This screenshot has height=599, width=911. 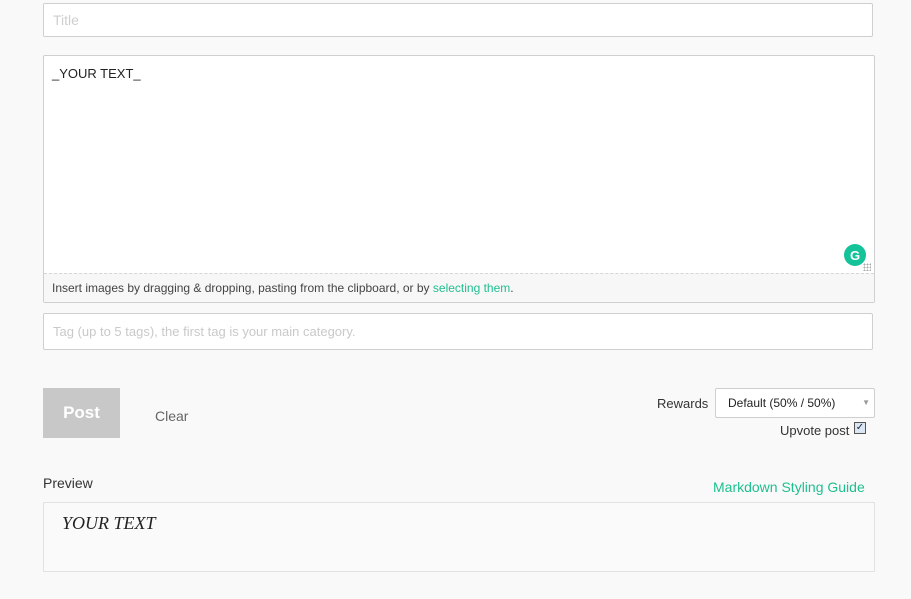 I want to click on resize-grip-icon, so click(x=867, y=267).